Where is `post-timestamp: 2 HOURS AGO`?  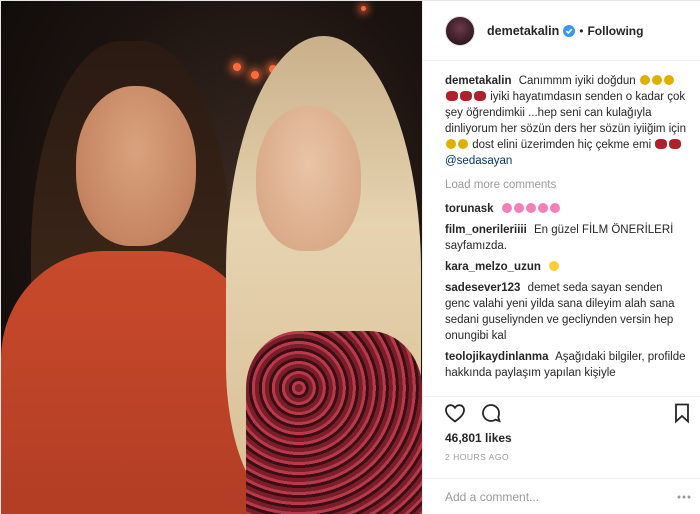
post-timestamp: 2 HOURS AGO is located at coordinates (477, 457).